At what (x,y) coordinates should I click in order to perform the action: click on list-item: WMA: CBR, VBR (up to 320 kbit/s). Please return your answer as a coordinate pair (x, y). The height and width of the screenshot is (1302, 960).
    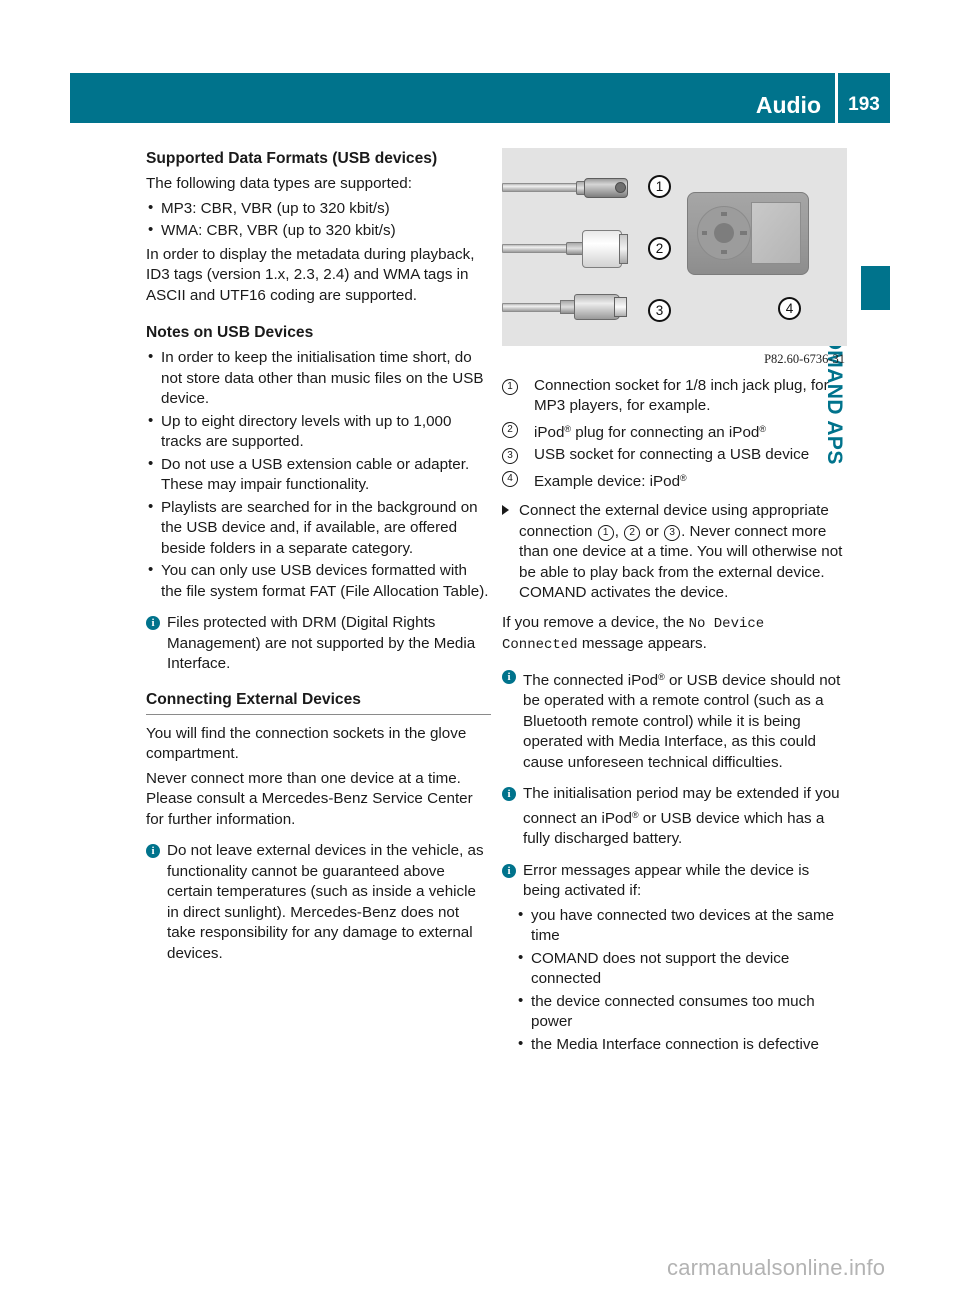
    Looking at the image, I should click on (318, 231).